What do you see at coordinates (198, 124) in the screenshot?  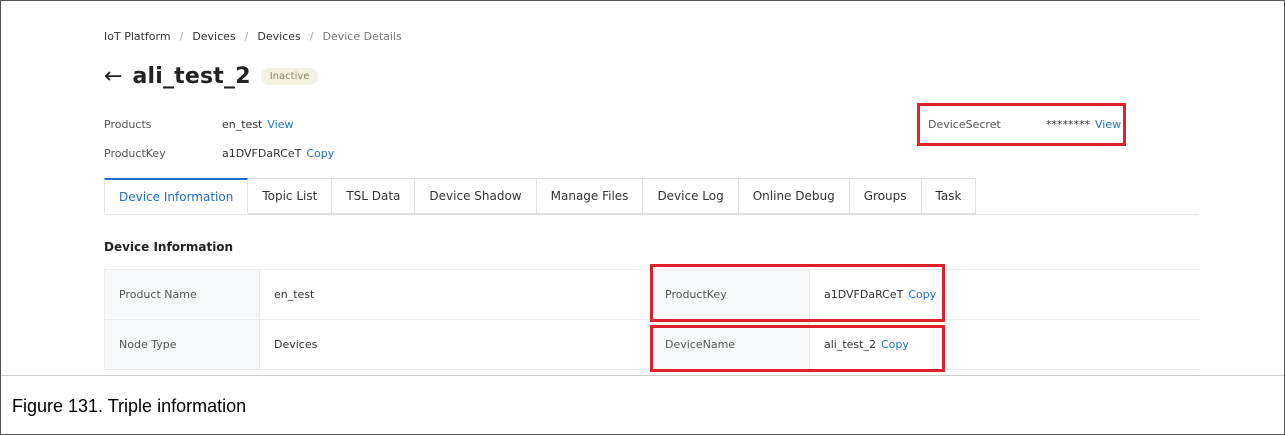 I see `meta-products: Products en_test View` at bounding box center [198, 124].